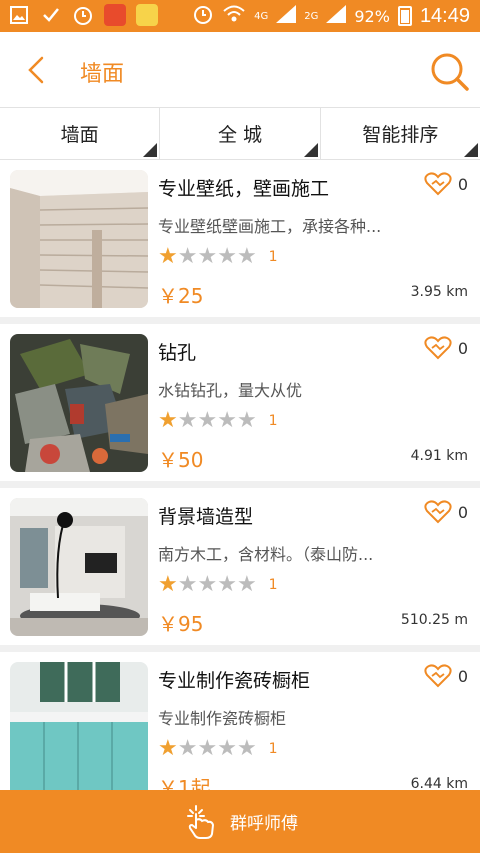  I want to click on listing-distance: 4.91 km, so click(439, 456).